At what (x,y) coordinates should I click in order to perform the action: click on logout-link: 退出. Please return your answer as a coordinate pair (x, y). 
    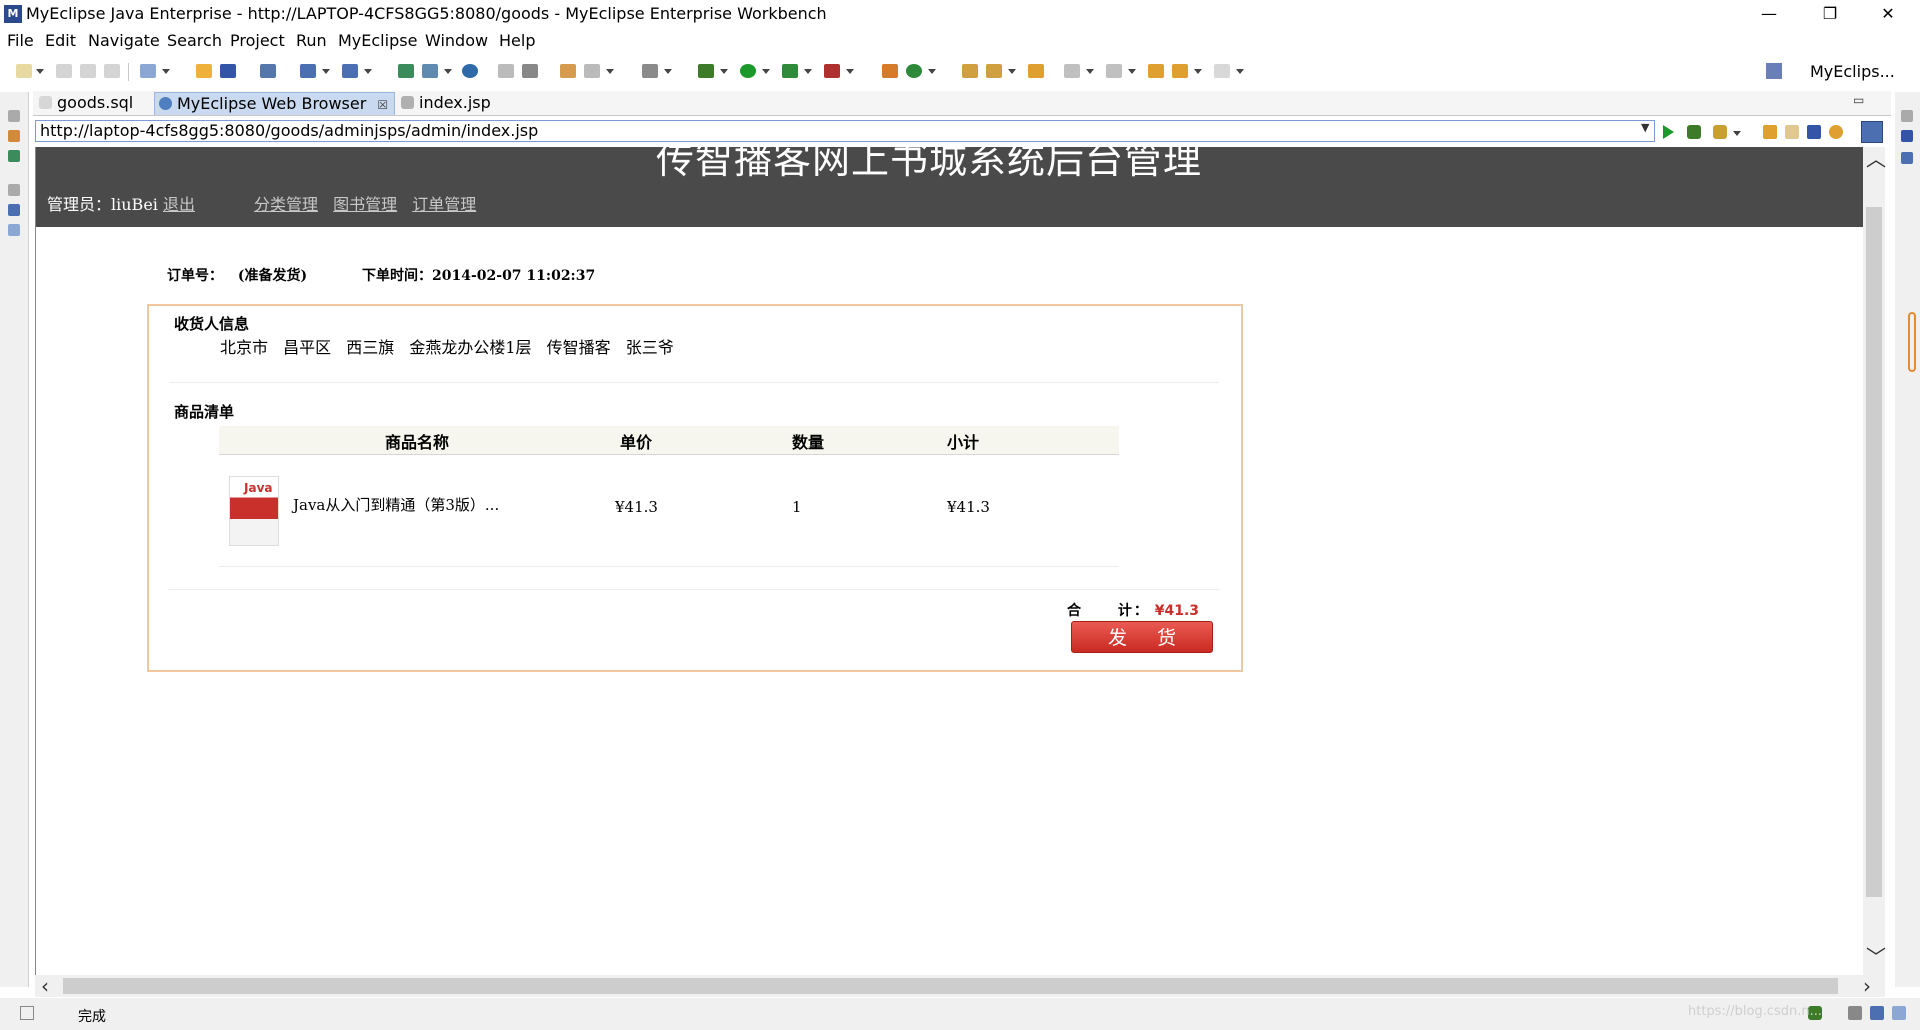
    Looking at the image, I should click on (179, 204).